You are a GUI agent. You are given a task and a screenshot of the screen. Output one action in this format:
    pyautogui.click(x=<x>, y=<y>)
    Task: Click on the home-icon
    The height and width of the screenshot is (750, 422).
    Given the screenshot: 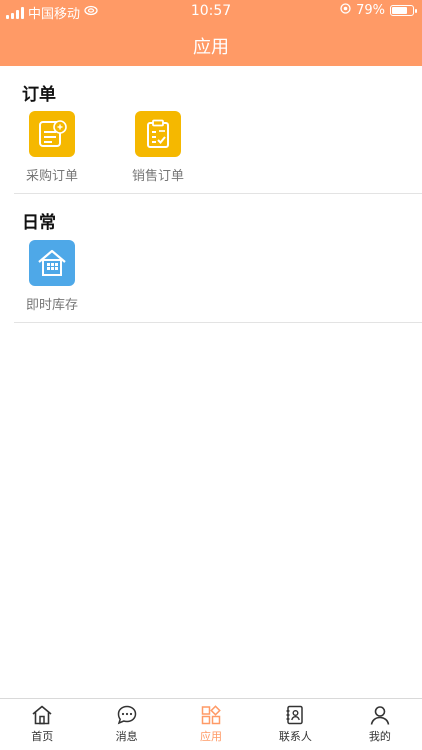 What is the action you would take?
    pyautogui.click(x=42, y=715)
    